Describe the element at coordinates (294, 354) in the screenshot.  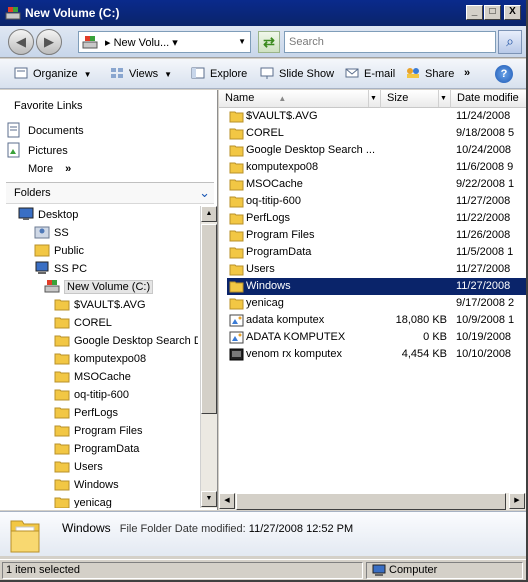
I see `file-name: venom rx komputex` at that location.